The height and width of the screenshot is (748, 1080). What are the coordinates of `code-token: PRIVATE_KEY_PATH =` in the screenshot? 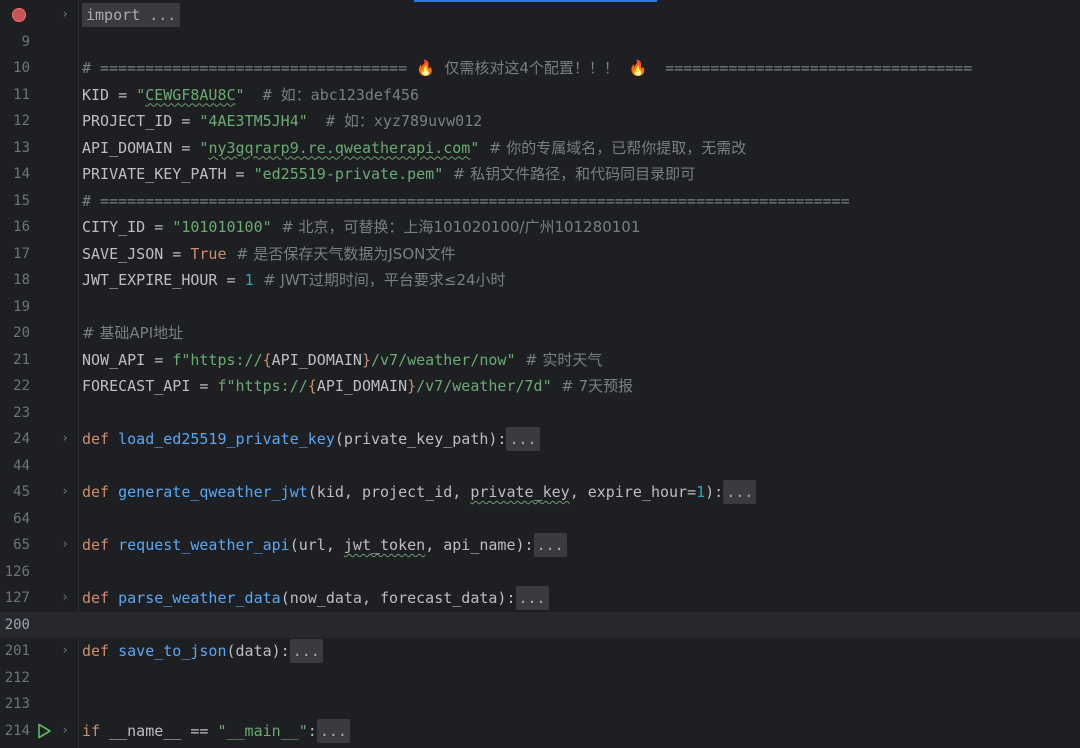 It's located at (168, 174).